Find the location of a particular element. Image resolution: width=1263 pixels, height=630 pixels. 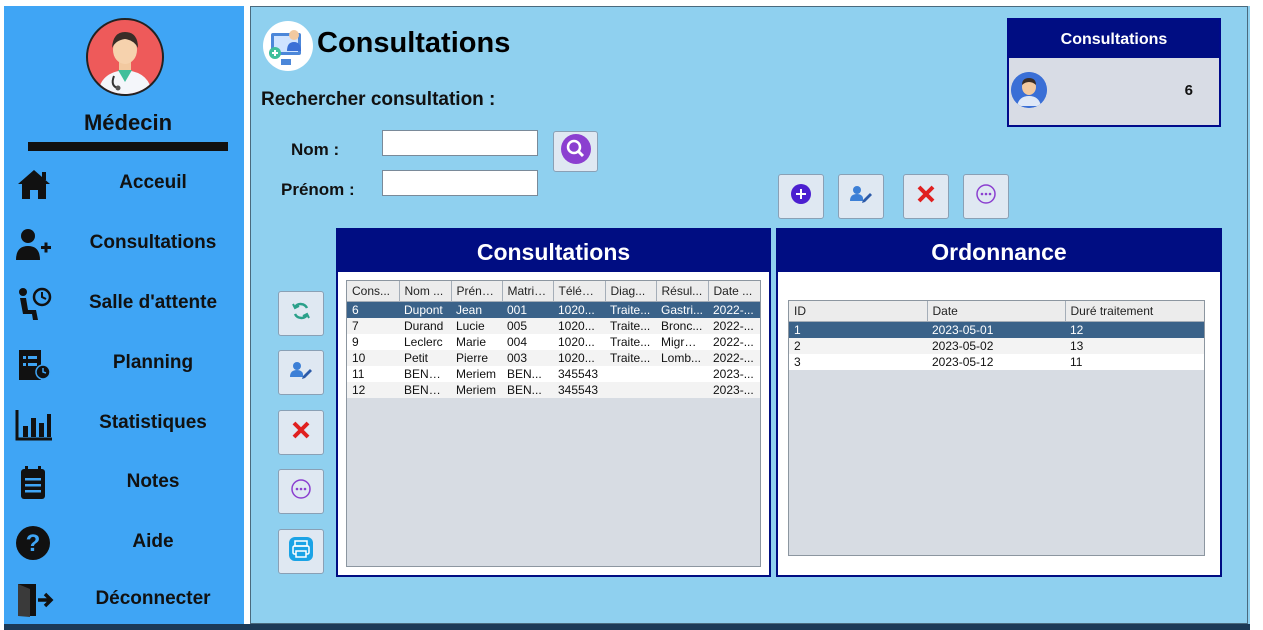

refresh-button is located at coordinates (301, 313).